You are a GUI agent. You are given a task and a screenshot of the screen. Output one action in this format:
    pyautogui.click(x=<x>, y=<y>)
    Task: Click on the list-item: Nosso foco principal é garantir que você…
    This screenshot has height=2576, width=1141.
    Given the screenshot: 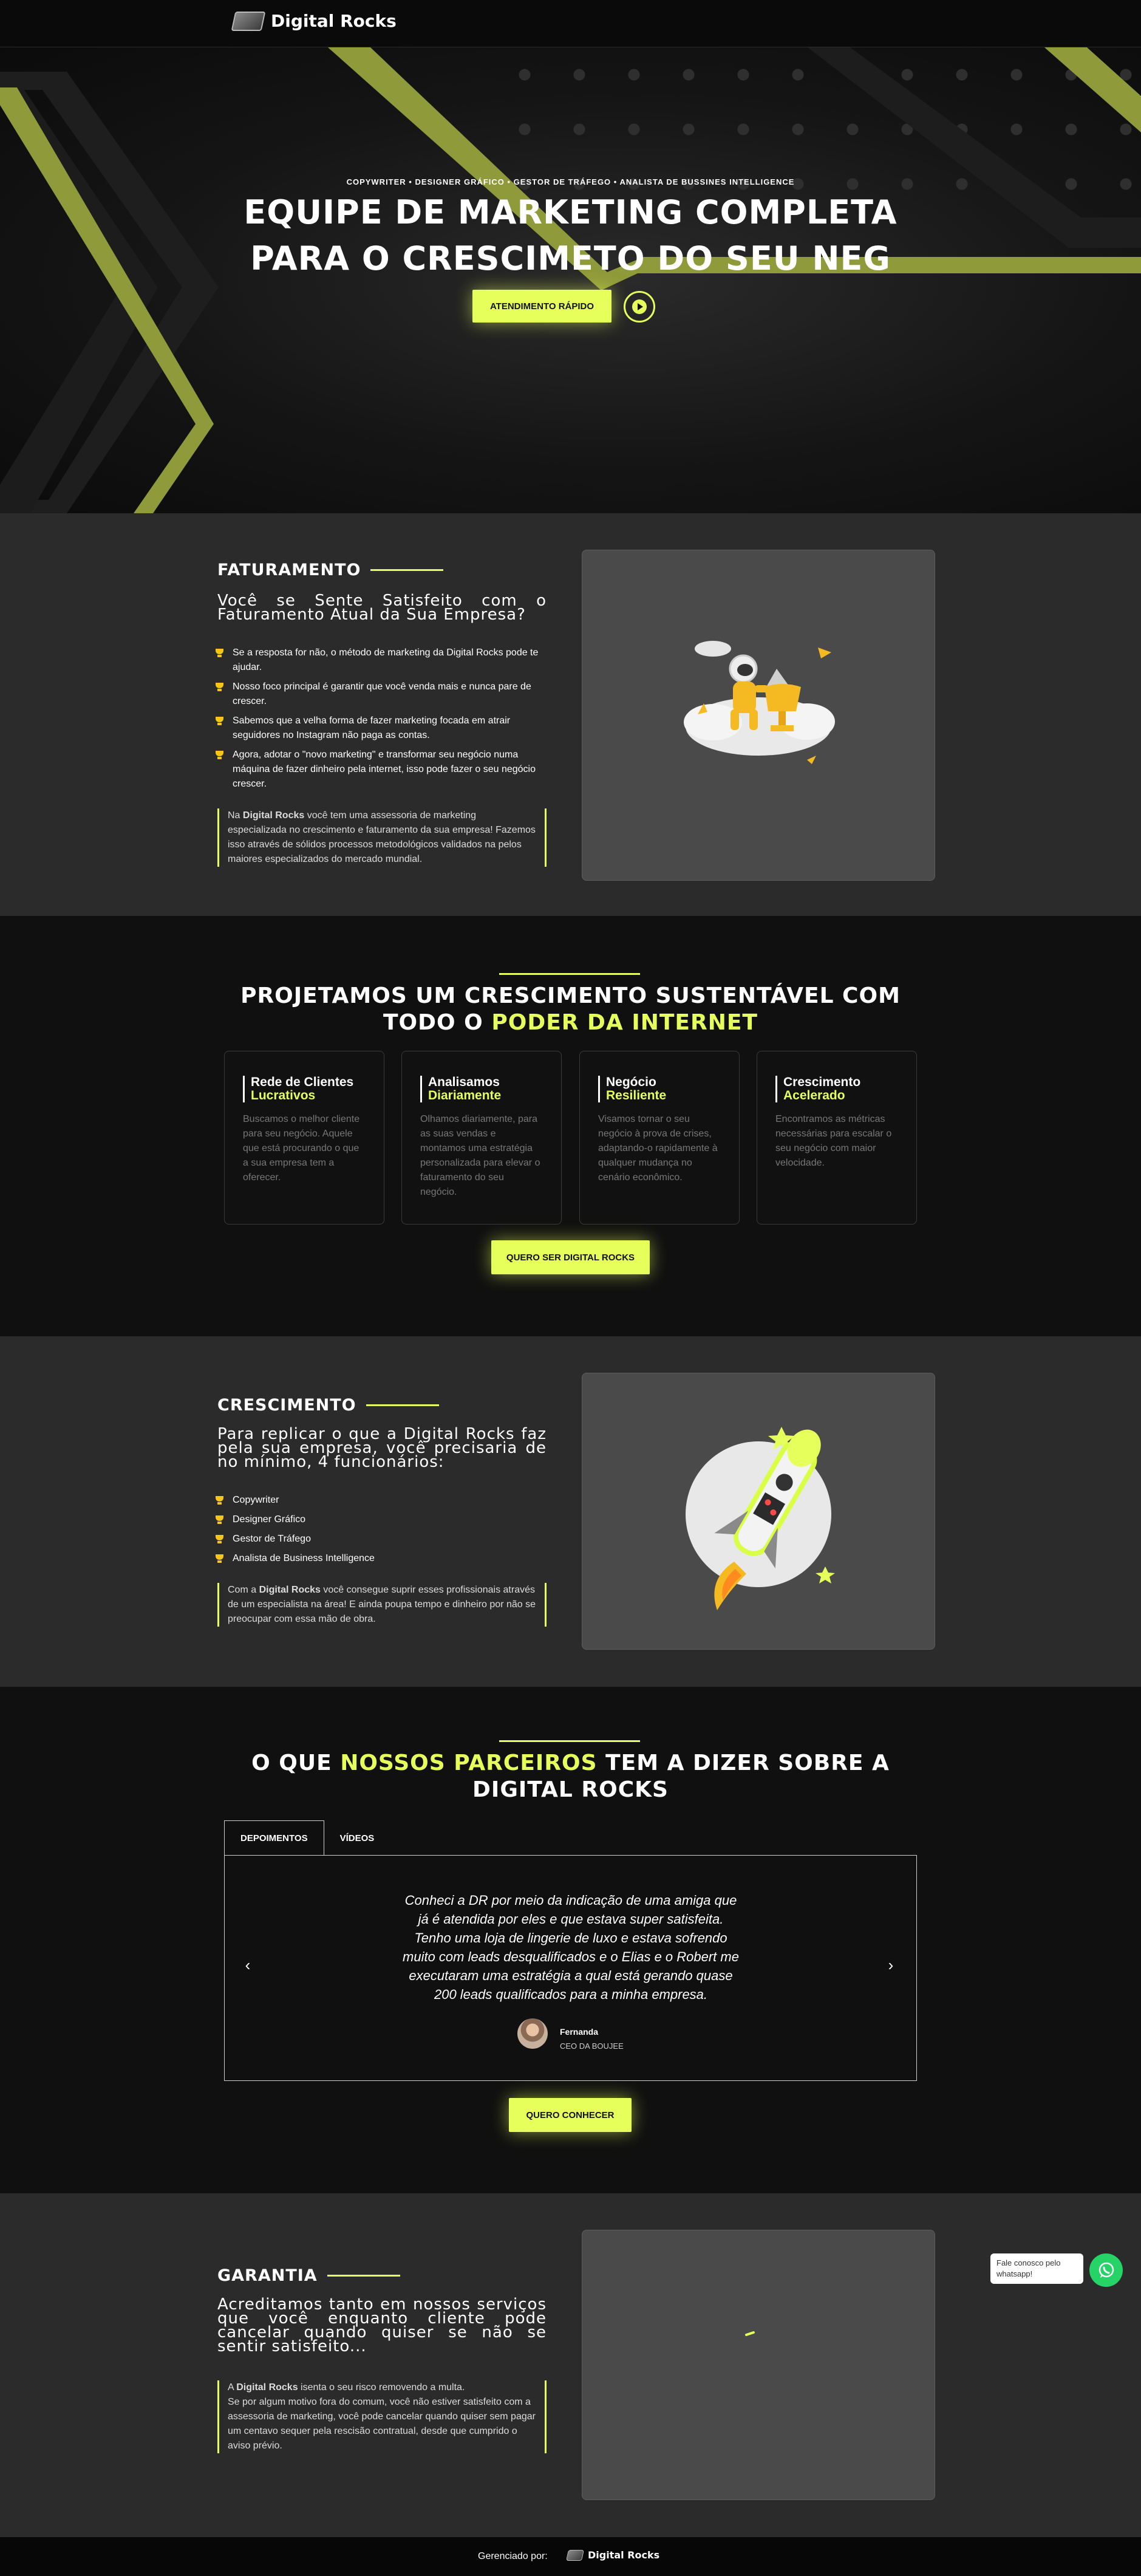 What is the action you would take?
    pyautogui.click(x=381, y=694)
    